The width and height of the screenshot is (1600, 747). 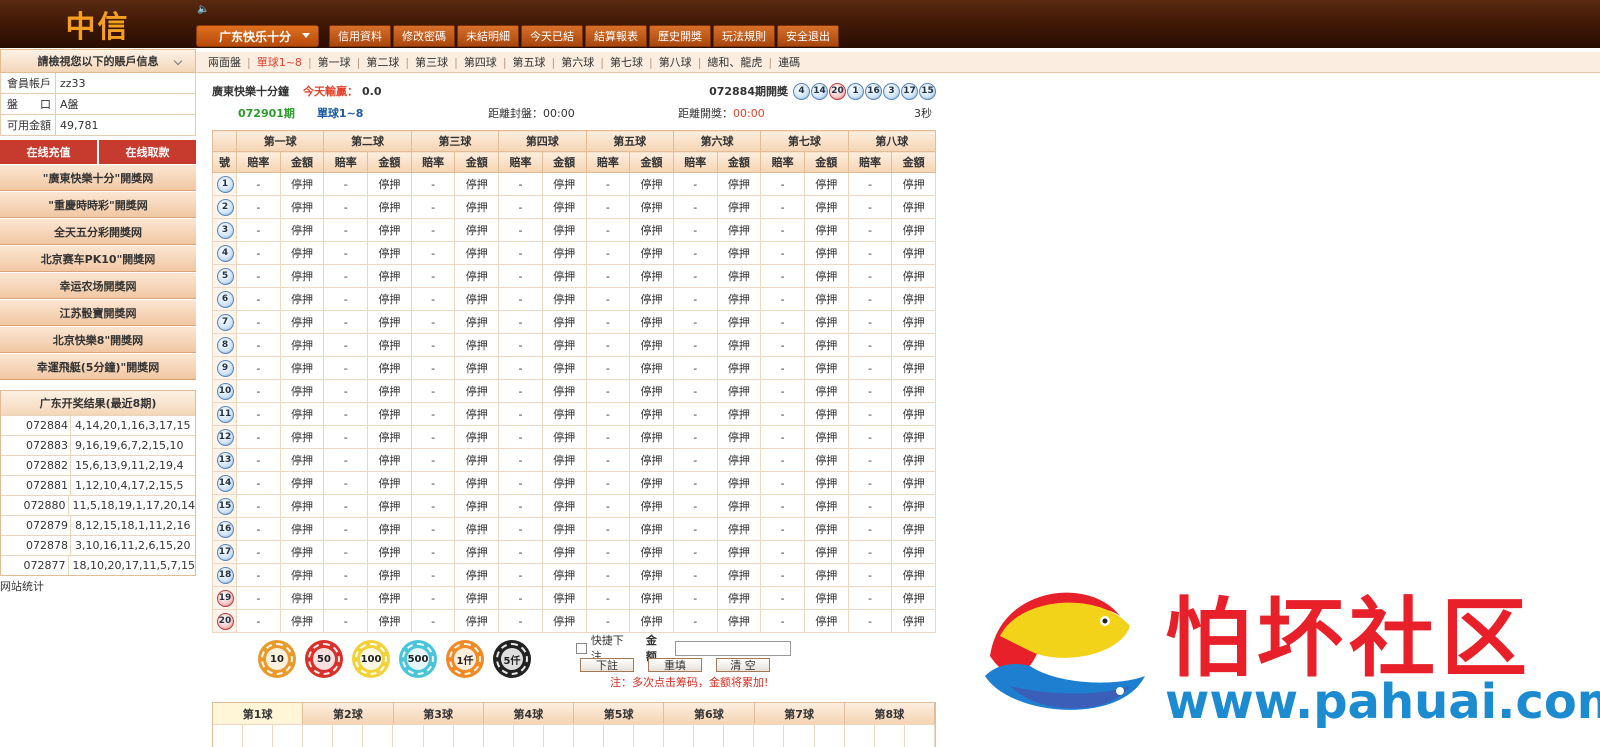 I want to click on subnav-item: 連碼, so click(x=789, y=62).